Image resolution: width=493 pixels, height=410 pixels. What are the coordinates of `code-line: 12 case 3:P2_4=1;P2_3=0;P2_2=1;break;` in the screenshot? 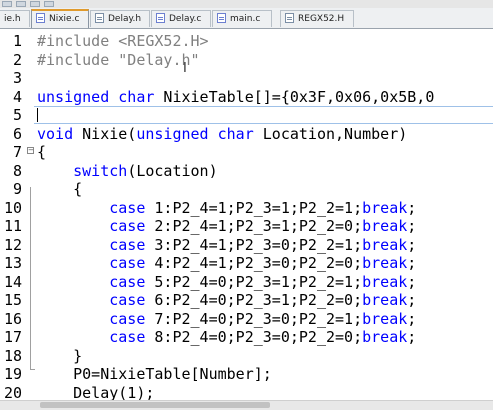 It's located at (246, 245).